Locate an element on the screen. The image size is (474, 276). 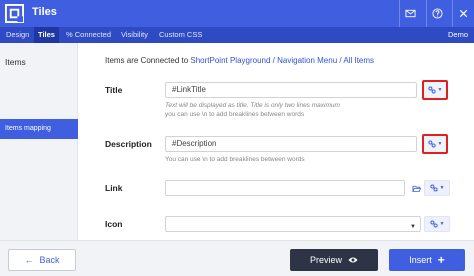
description-label: Description is located at coordinates (128, 144).